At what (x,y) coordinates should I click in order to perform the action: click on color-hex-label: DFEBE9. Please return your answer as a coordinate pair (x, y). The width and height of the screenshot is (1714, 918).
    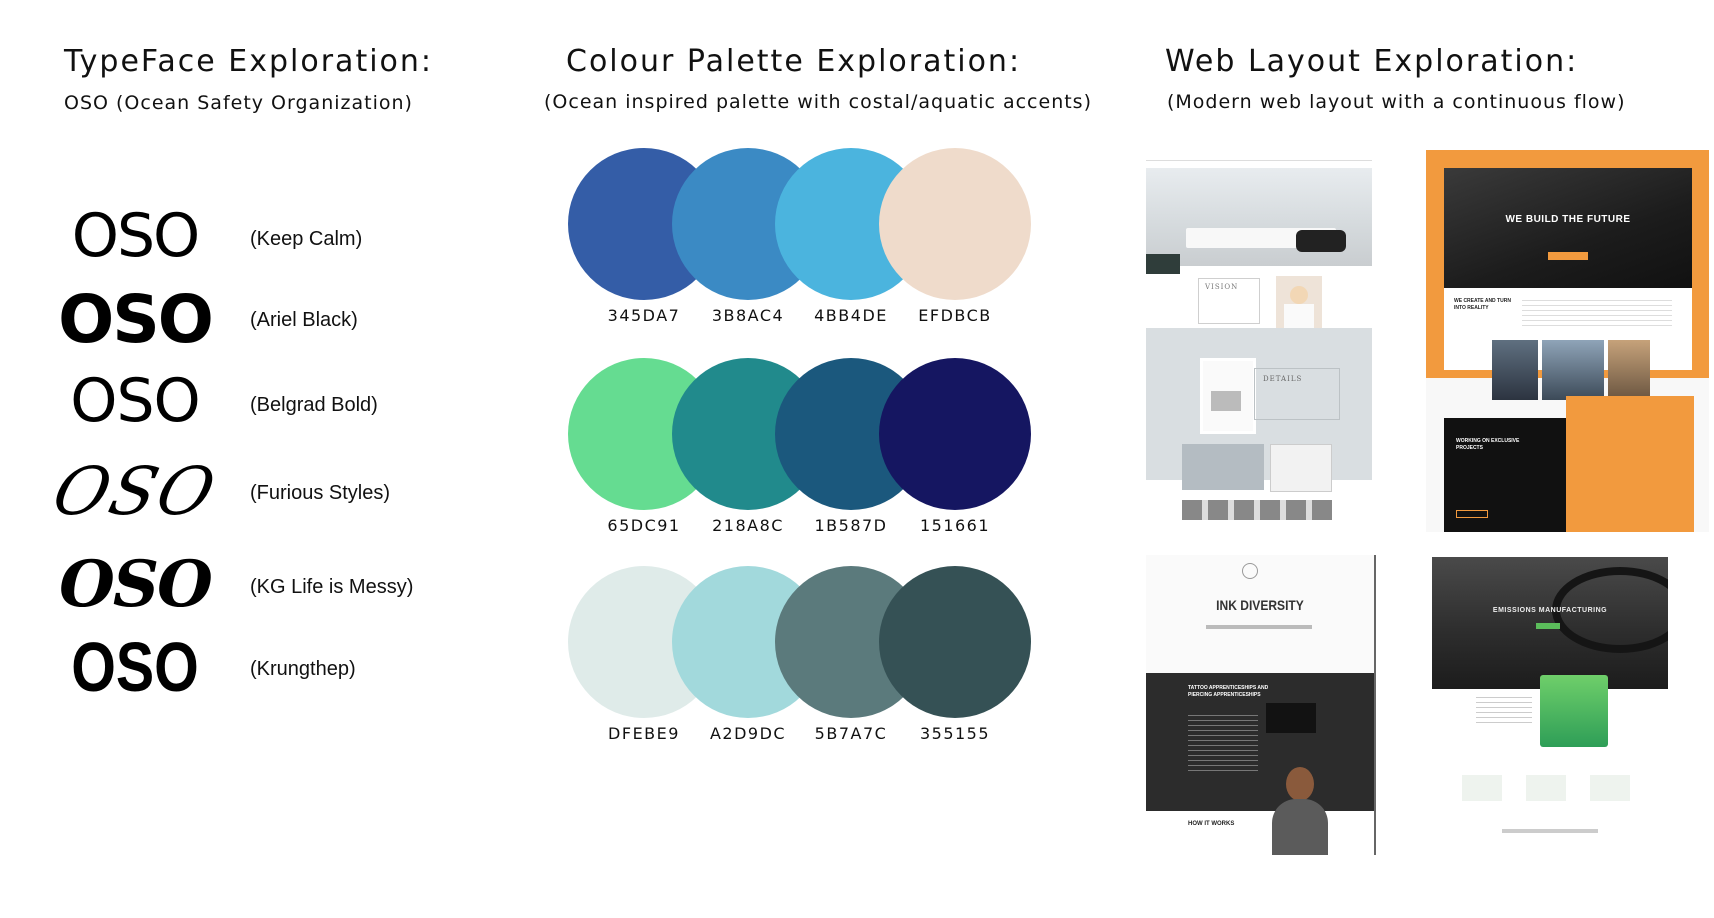
    Looking at the image, I should click on (644, 733).